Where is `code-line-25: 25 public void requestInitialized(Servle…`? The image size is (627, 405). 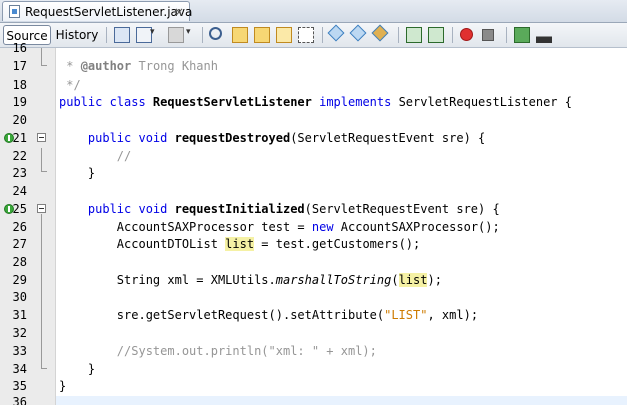 code-line-25: 25 public void requestInitialized(Servle… is located at coordinates (313, 209).